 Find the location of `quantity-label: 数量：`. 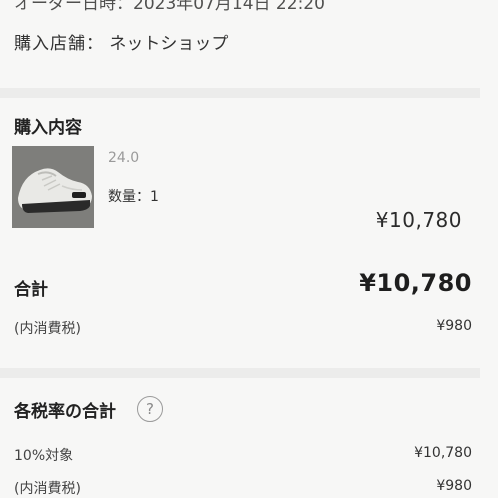

quantity-label: 数量： is located at coordinates (129, 197).